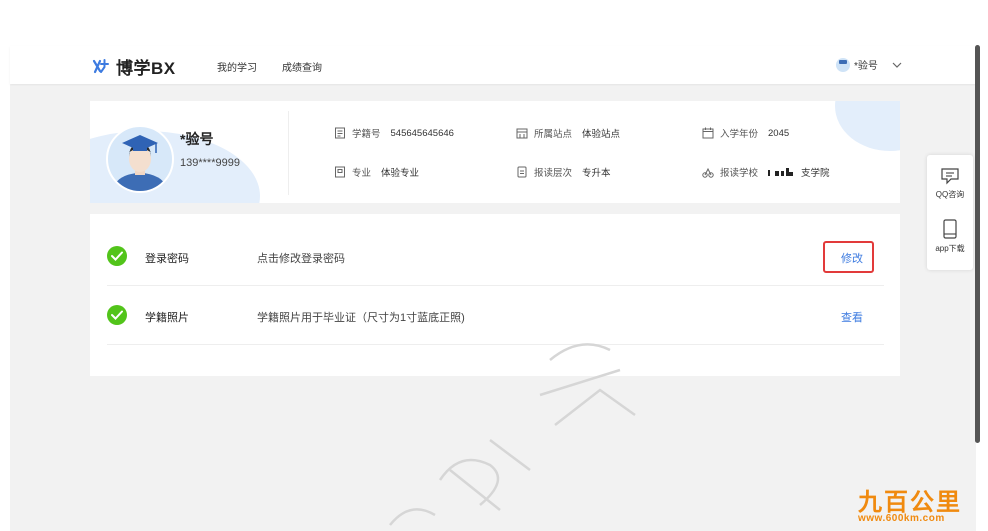  I want to click on security-row-password: 登录密码 点击修改登录密码, so click(495, 256).